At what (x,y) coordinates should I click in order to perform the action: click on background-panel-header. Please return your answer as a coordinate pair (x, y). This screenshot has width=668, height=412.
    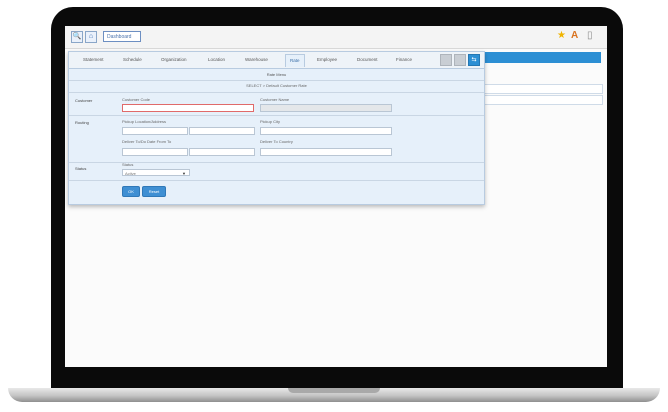
    Looking at the image, I should click on (540, 57).